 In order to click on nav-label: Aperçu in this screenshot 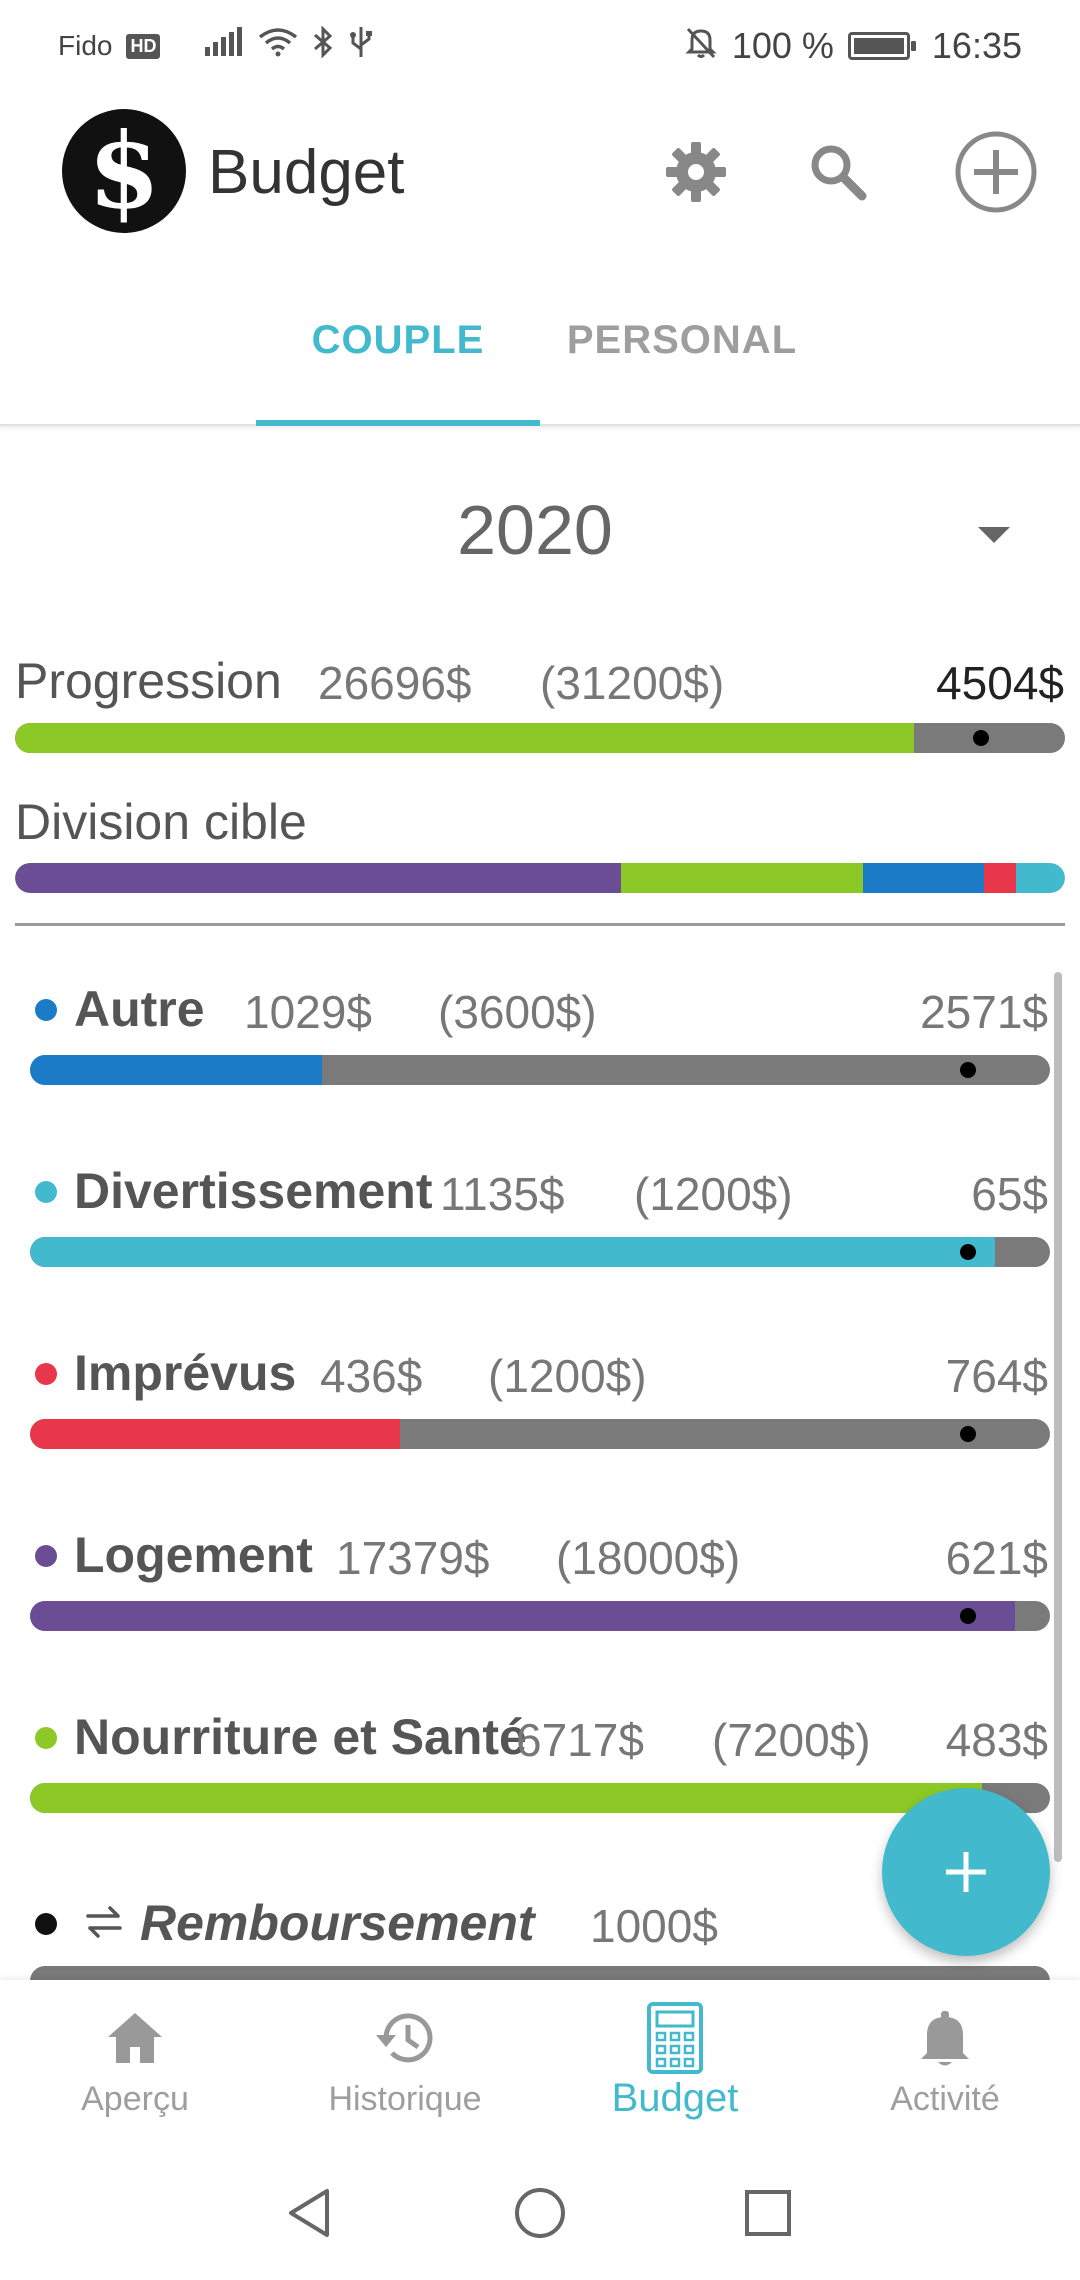, I will do `click(135, 2099)`.